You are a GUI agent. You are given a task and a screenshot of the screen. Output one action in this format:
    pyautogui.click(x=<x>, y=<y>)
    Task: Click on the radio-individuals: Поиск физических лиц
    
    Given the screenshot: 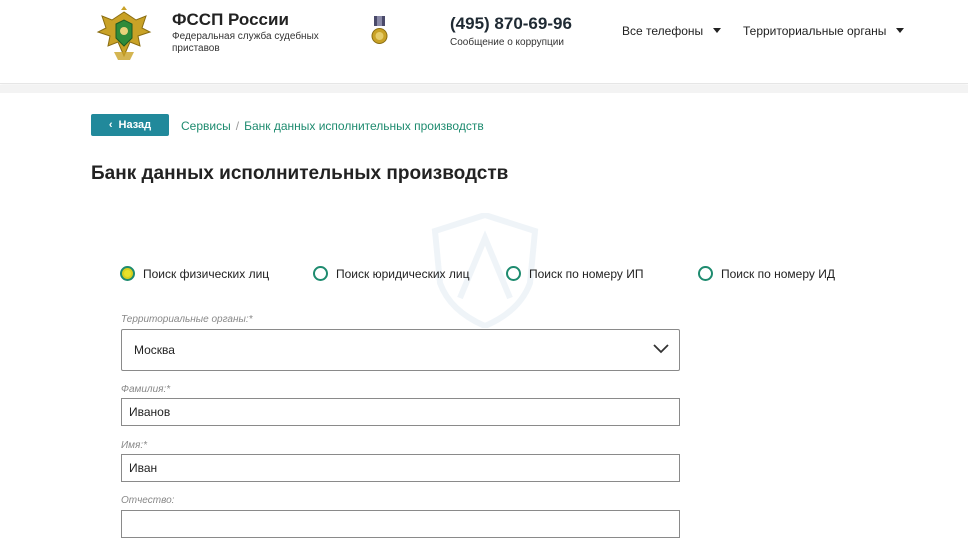 What is the action you would take?
    pyautogui.click(x=194, y=273)
    